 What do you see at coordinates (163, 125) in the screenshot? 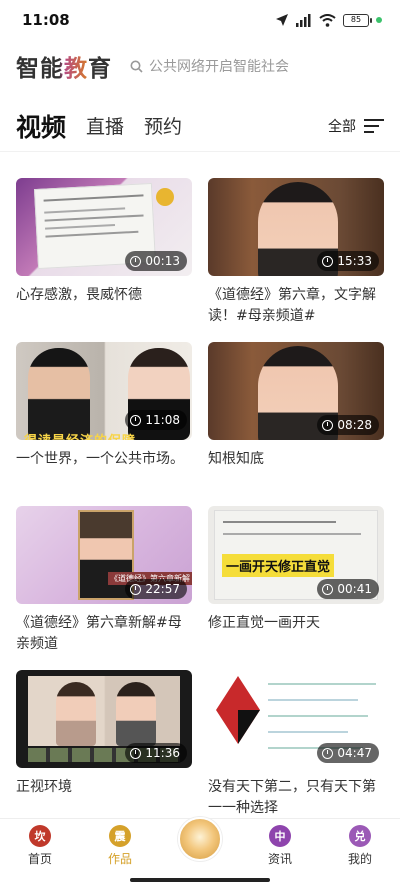
I see `tab-reservation: 预约` at bounding box center [163, 125].